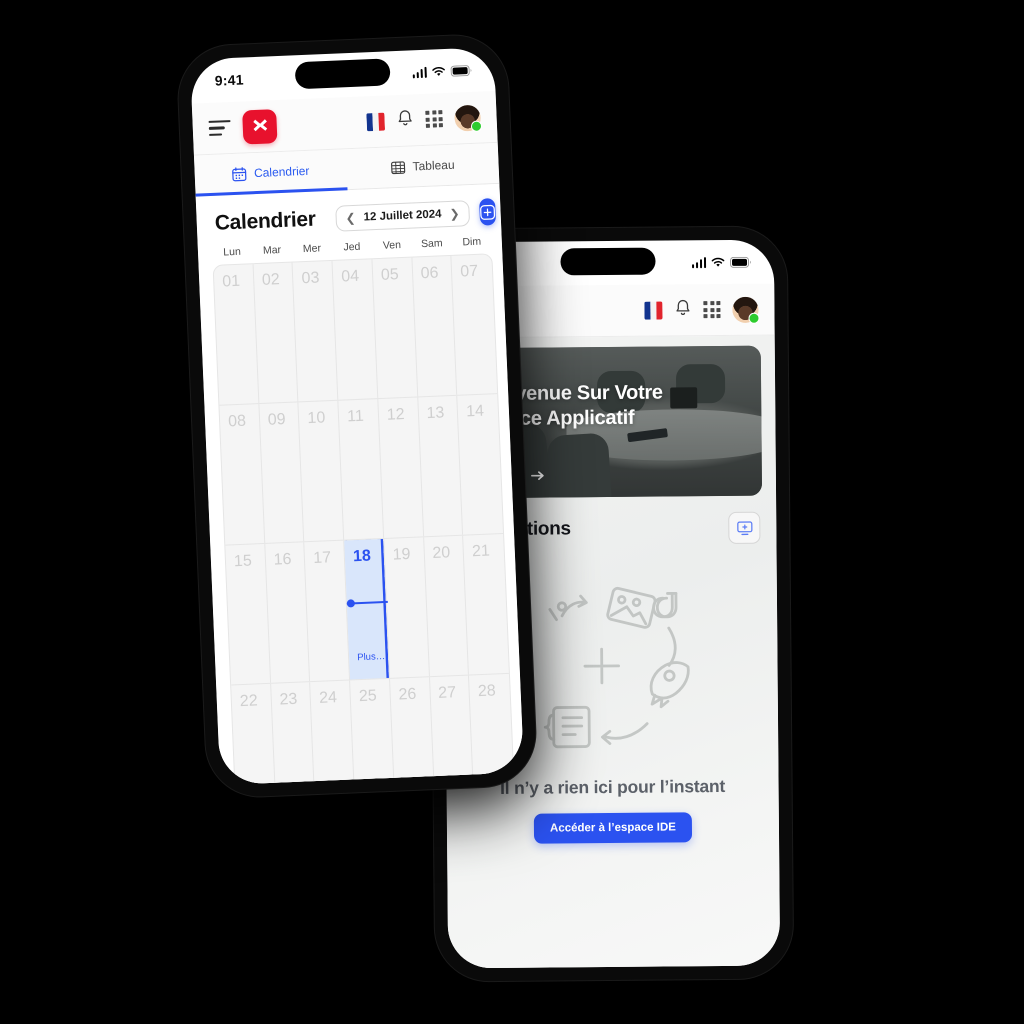 The height and width of the screenshot is (1024, 1024). What do you see at coordinates (260, 126) in the screenshot?
I see `brand-x-logo-icon` at bounding box center [260, 126].